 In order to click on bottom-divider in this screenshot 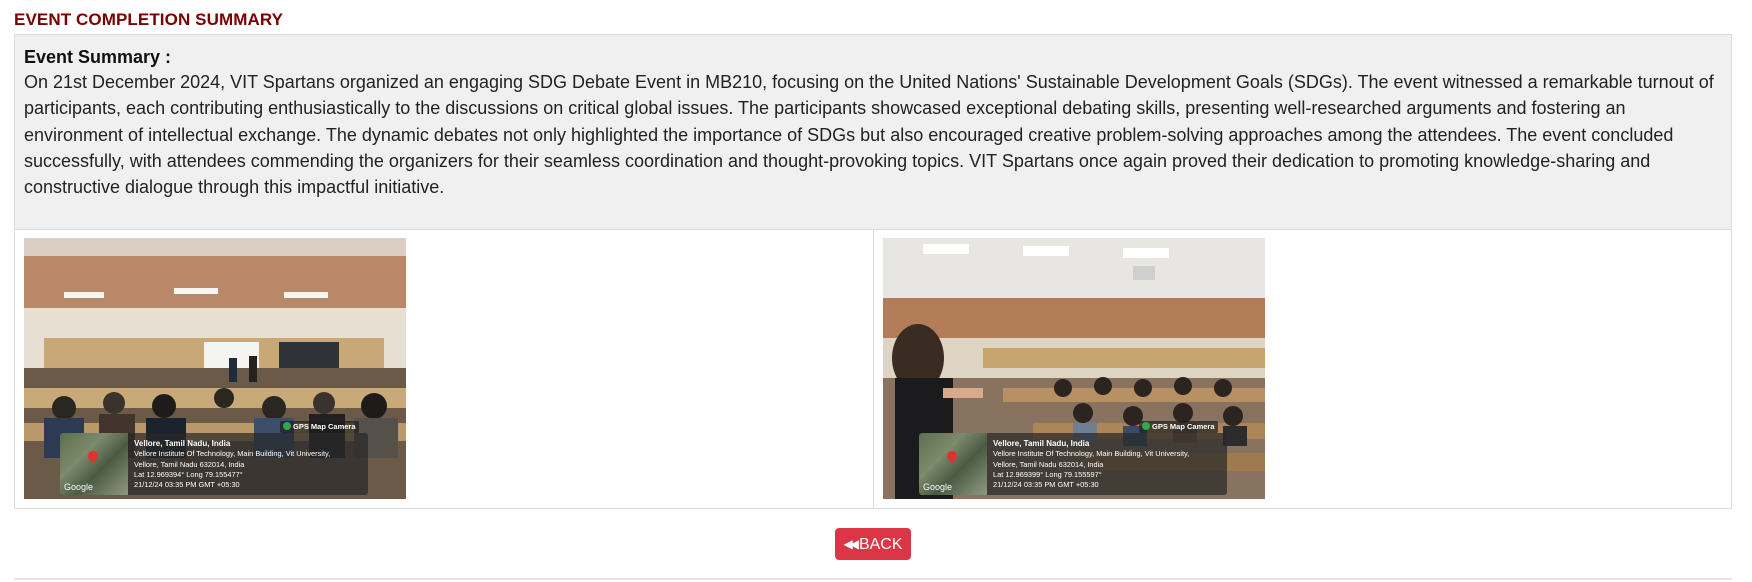, I will do `click(873, 579)`.